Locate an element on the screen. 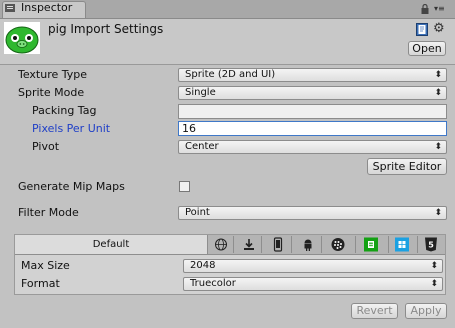  generate-mip-maps-checkbox is located at coordinates (184, 186).